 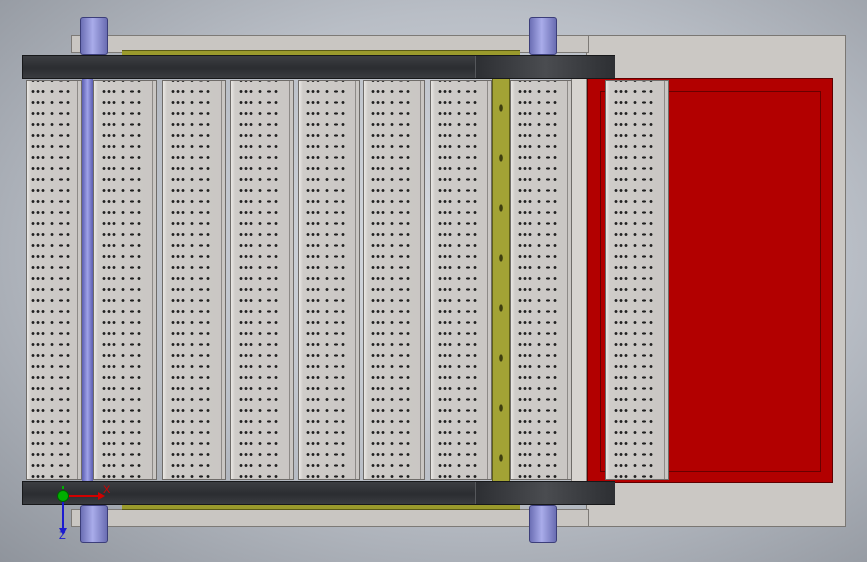 I want to click on pin-top-left, so click(x=94, y=36).